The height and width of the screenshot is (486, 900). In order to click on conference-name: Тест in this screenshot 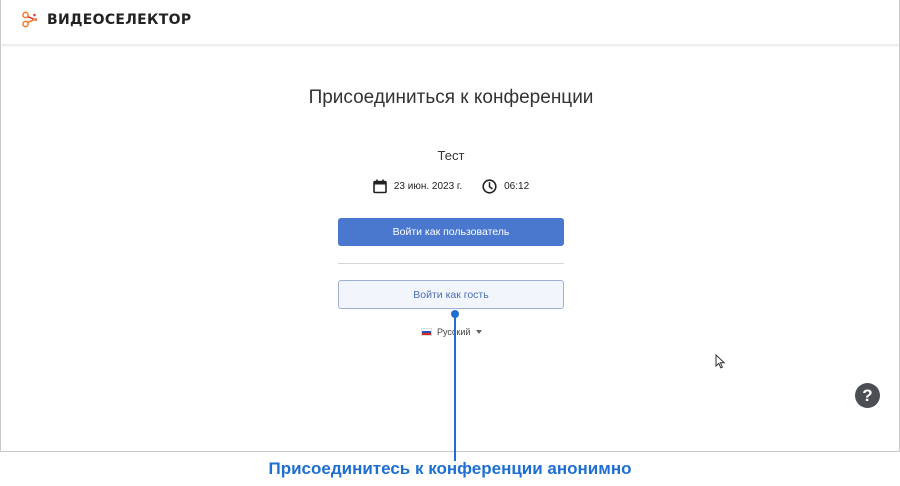, I will do `click(451, 155)`.